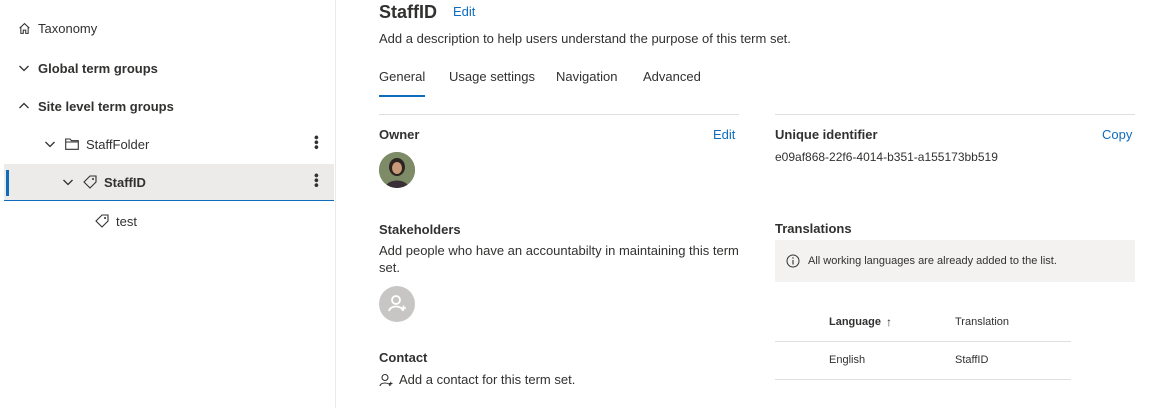 This screenshot has height=408, width=1156. What do you see at coordinates (464, 11) in the screenshot?
I see `edit-title-link: Edit` at bounding box center [464, 11].